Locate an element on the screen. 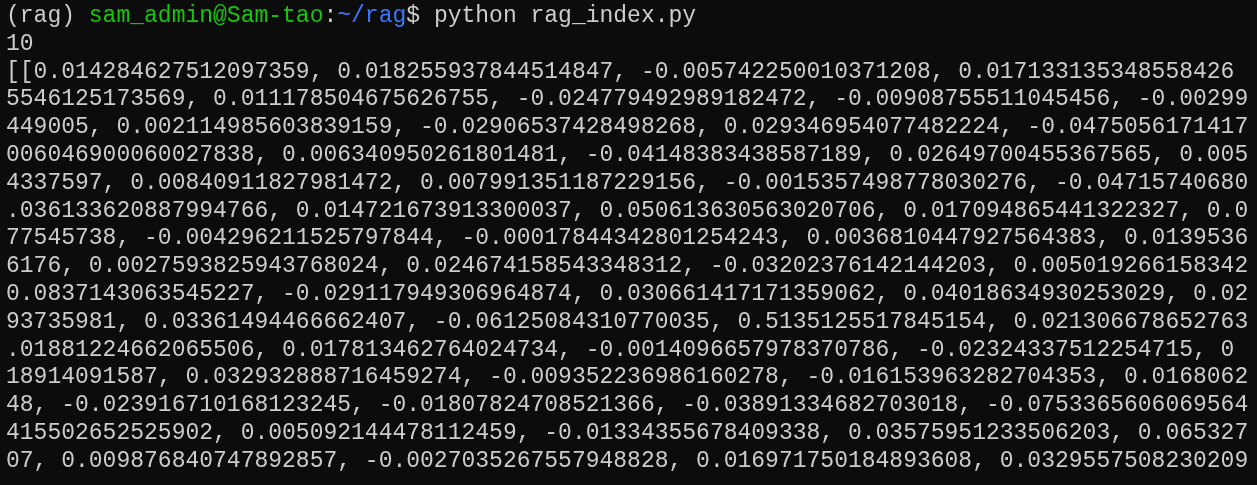 This screenshot has height=485, width=1257. output-line: 4337597, 0.00840911827981472, 0.007991351187229156, -0.0015357498778030276, -0.04715740680 is located at coordinates (627, 183).